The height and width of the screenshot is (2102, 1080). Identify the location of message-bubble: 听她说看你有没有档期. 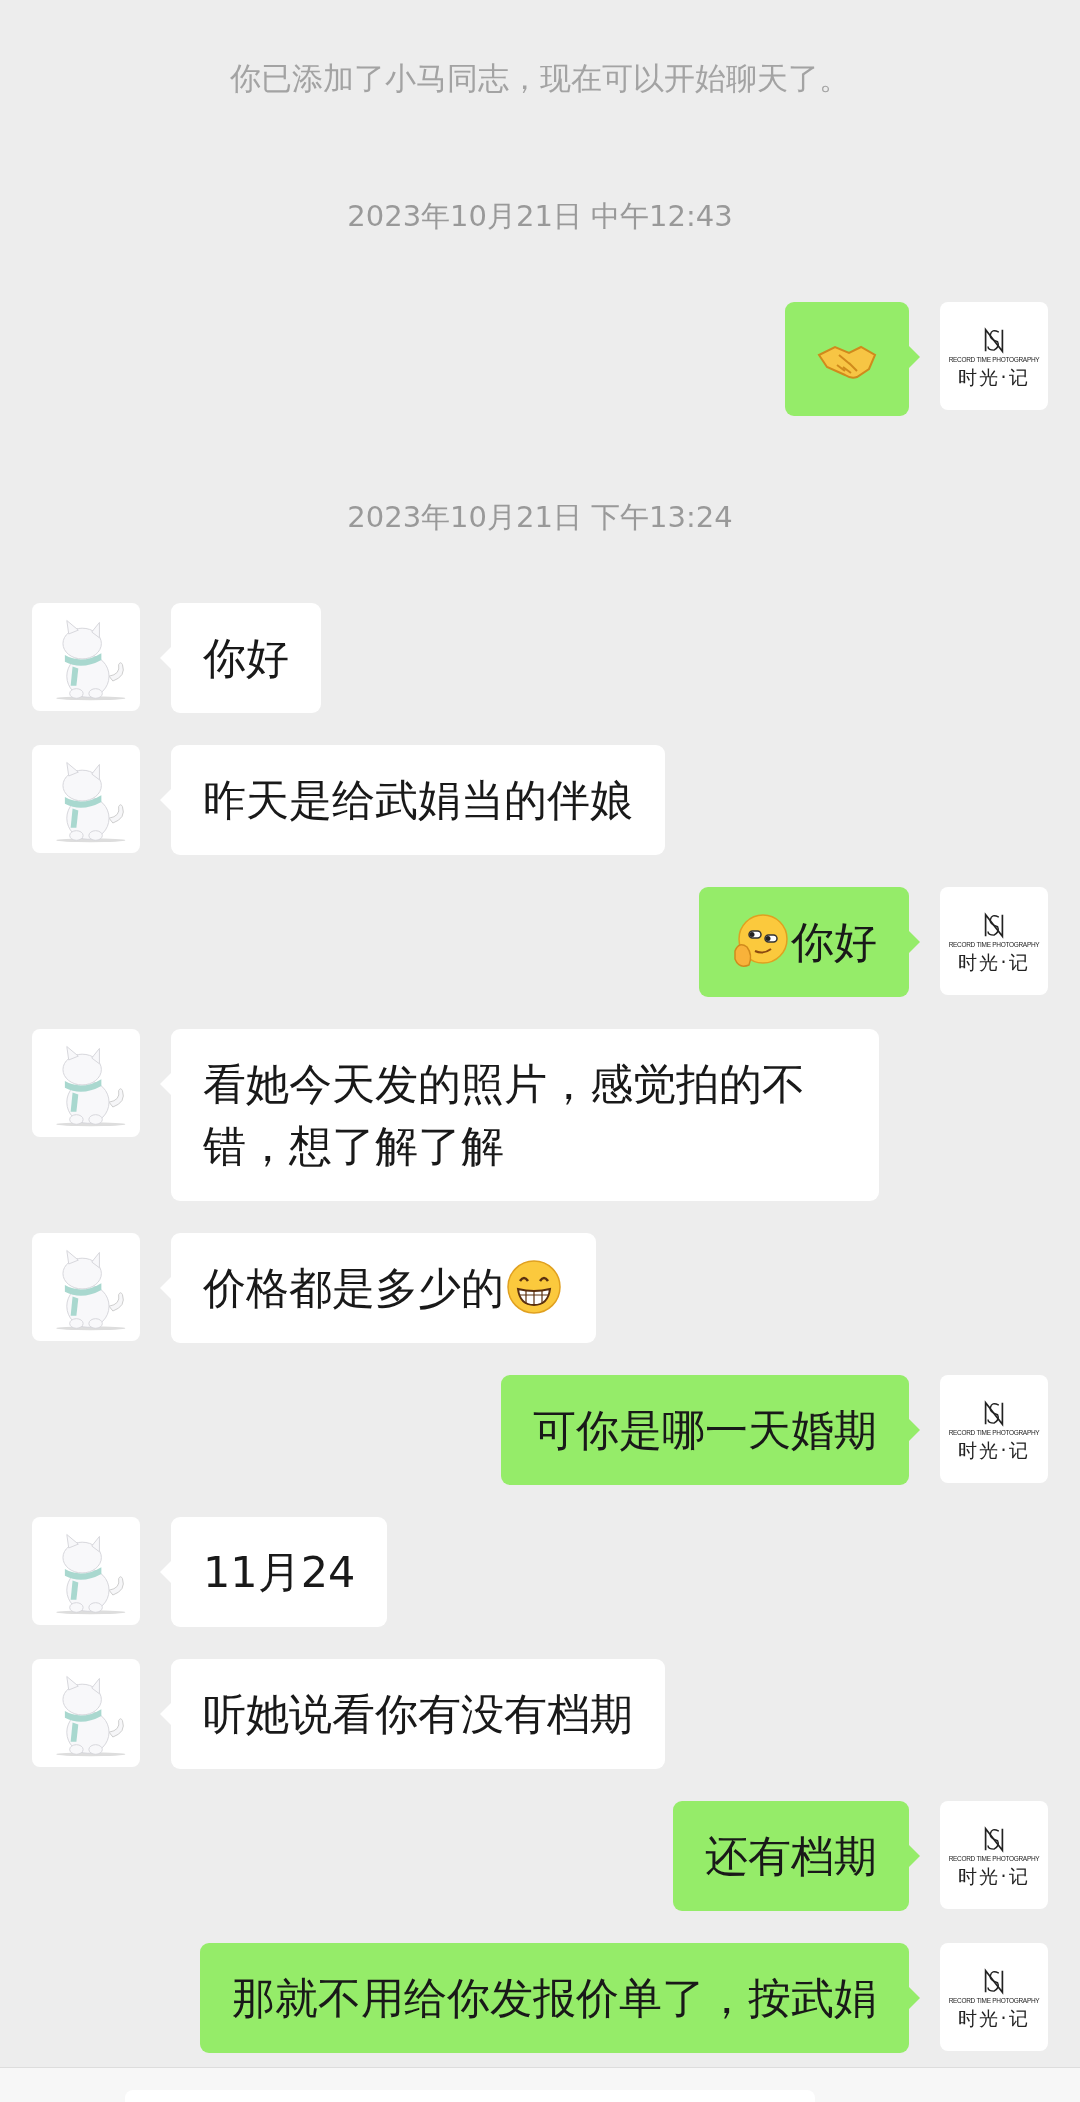
(418, 1713).